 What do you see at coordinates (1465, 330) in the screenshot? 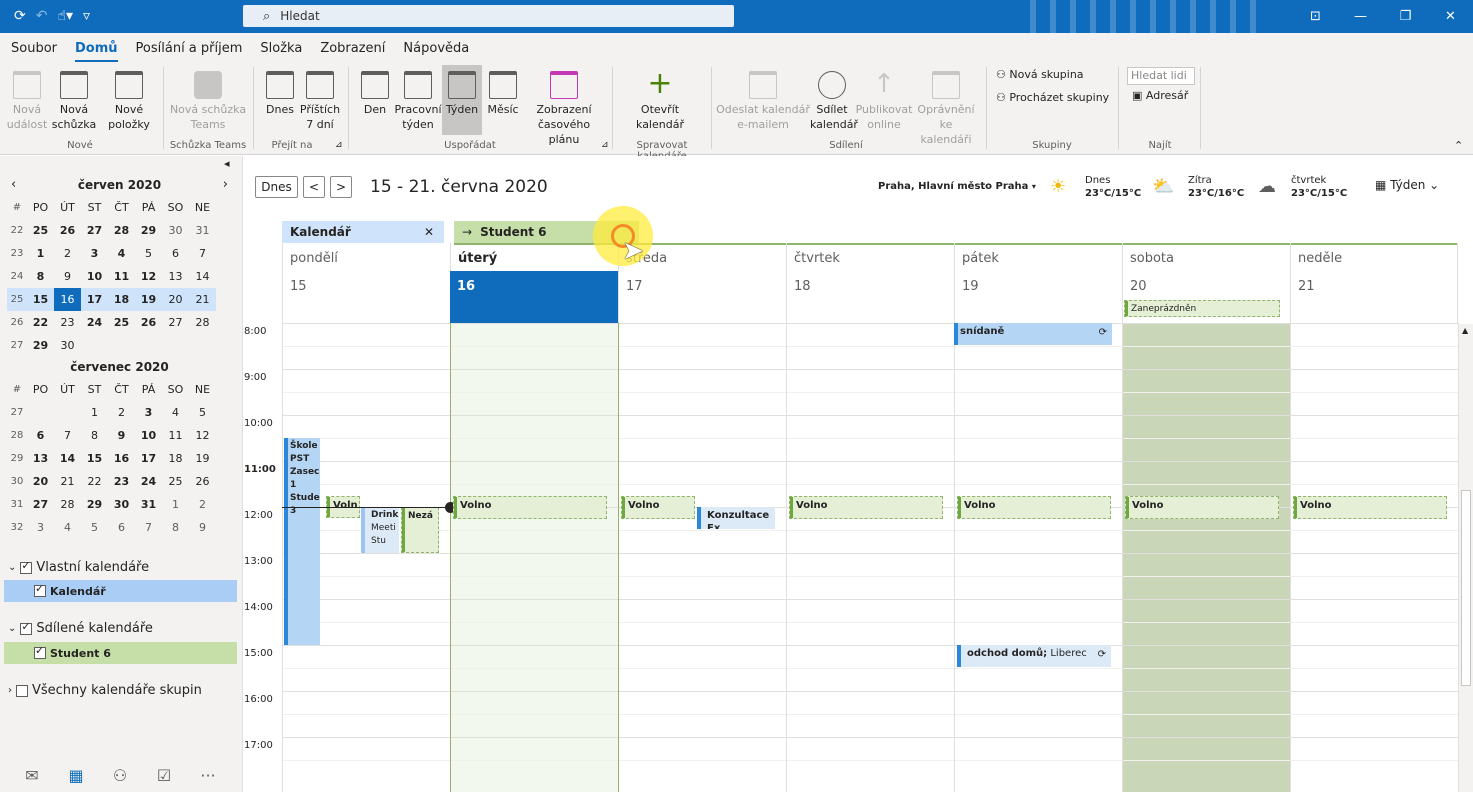
I see `scroll-up-icon: ▲` at bounding box center [1465, 330].